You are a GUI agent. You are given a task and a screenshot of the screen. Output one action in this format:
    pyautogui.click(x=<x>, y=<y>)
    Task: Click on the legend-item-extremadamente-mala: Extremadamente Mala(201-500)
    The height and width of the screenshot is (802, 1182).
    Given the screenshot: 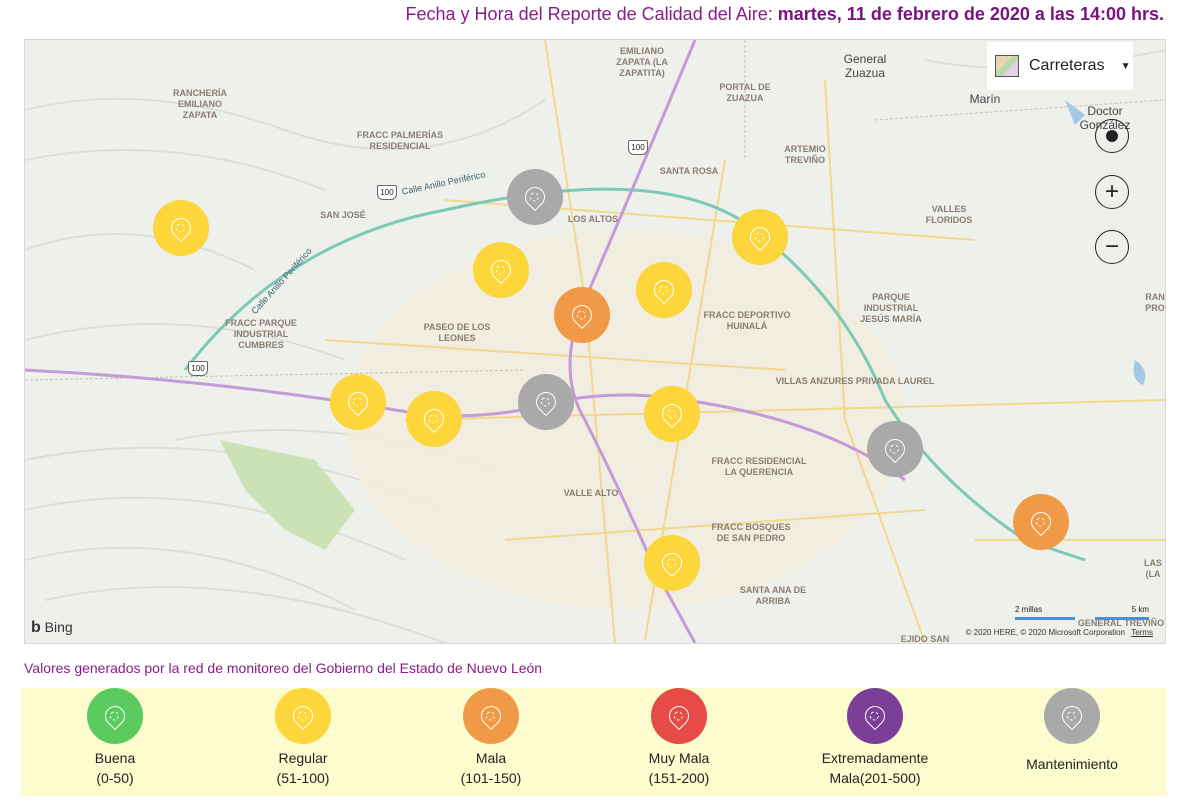 What is the action you would take?
    pyautogui.click(x=875, y=738)
    